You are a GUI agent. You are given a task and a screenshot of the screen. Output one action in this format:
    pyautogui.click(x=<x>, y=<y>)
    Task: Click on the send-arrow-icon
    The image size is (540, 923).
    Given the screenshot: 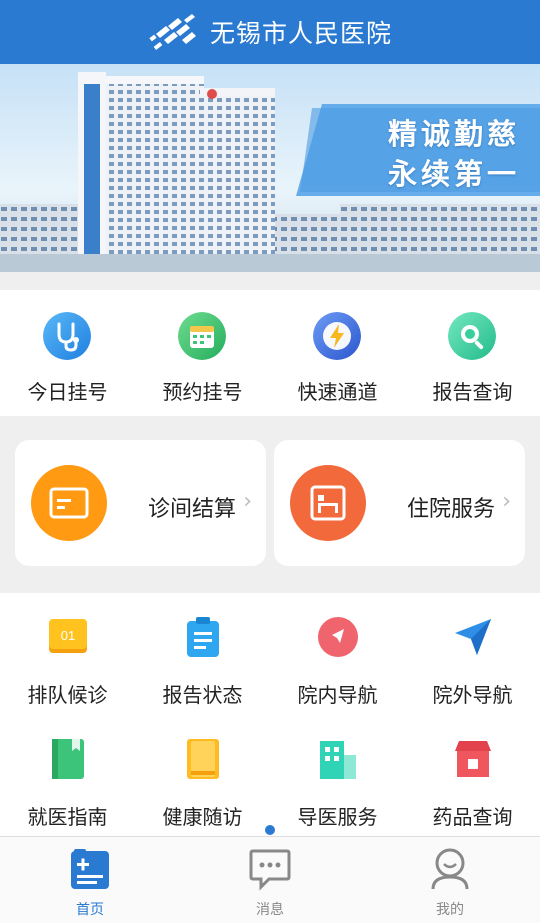 What is the action you would take?
    pyautogui.click(x=473, y=637)
    